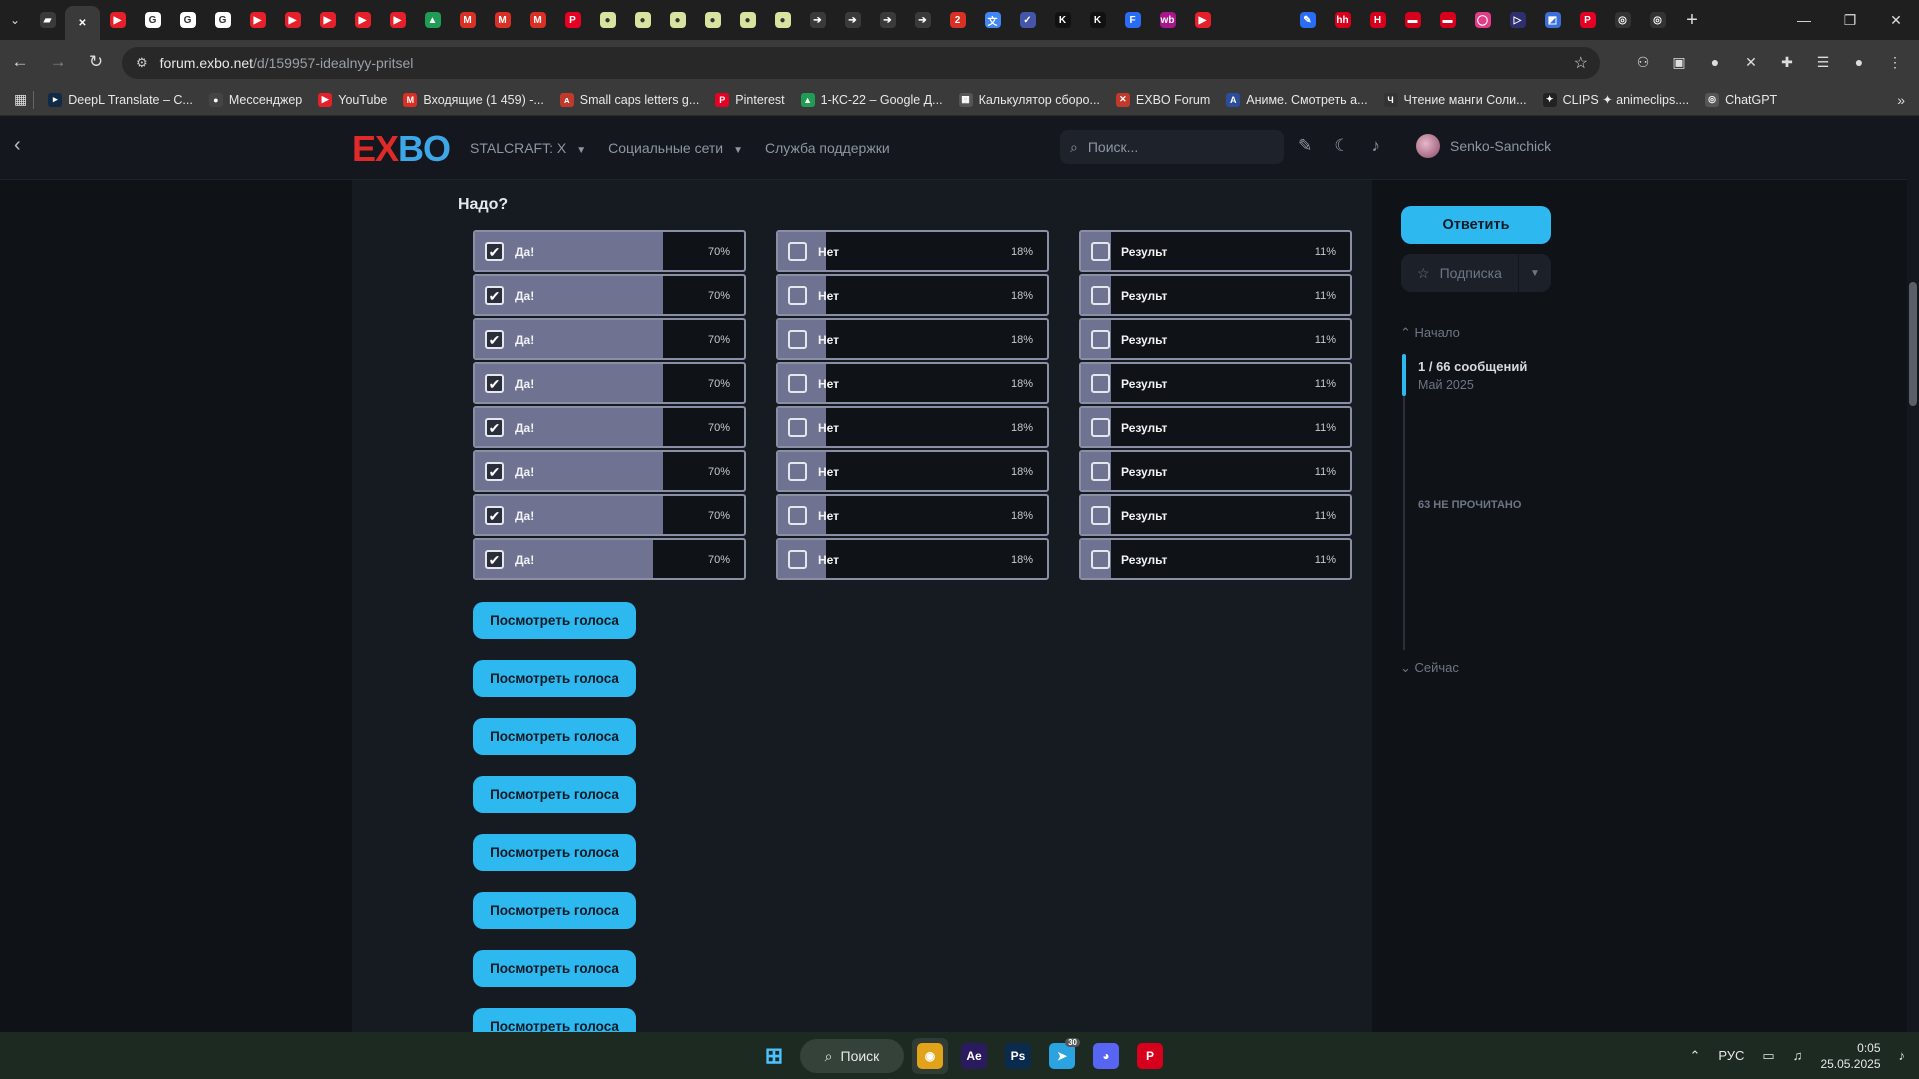 The height and width of the screenshot is (1079, 1919). What do you see at coordinates (1581, 63) in the screenshot?
I see `bookmark-star-icon: ☆` at bounding box center [1581, 63].